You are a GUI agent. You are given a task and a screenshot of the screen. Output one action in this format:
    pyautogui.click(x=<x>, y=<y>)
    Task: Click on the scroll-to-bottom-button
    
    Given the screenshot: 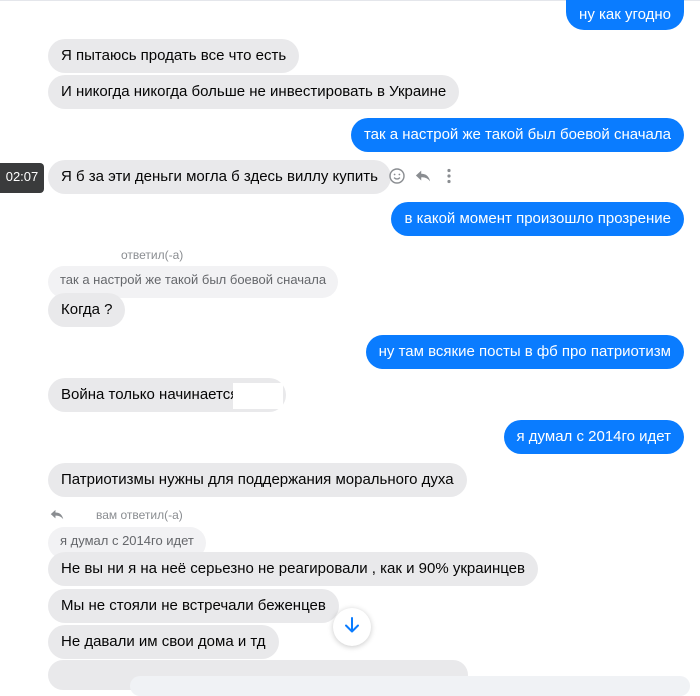 What is the action you would take?
    pyautogui.click(x=352, y=627)
    